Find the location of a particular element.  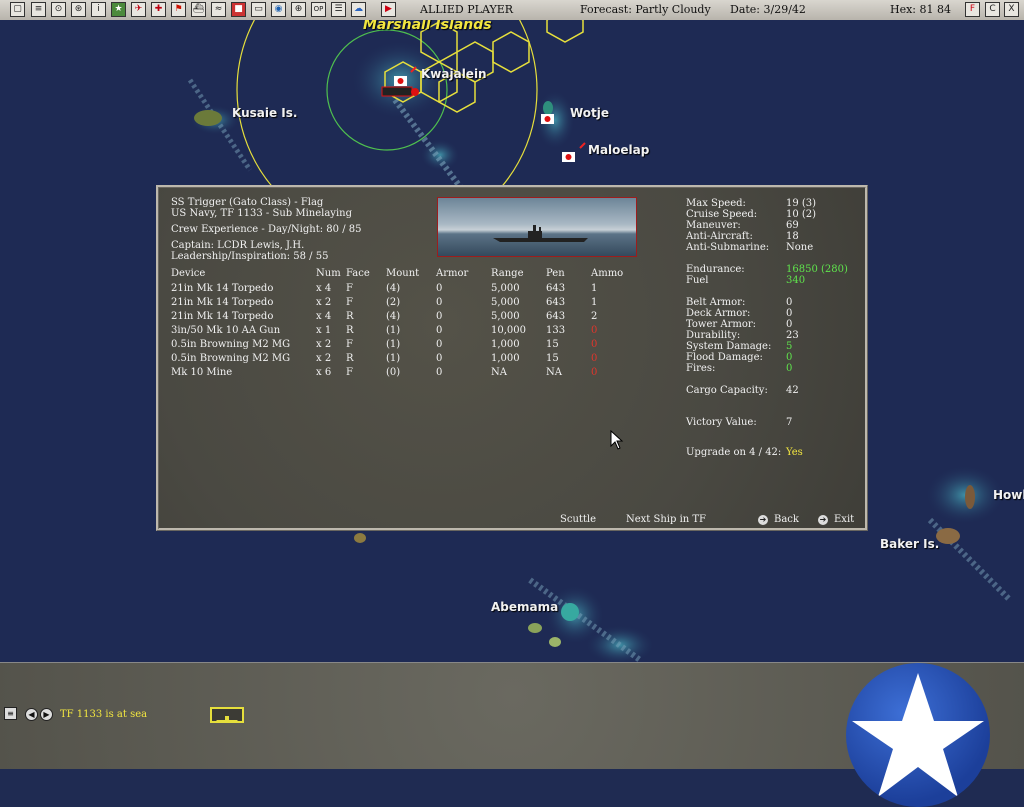

stat-fuel: 340 is located at coordinates (796, 280).